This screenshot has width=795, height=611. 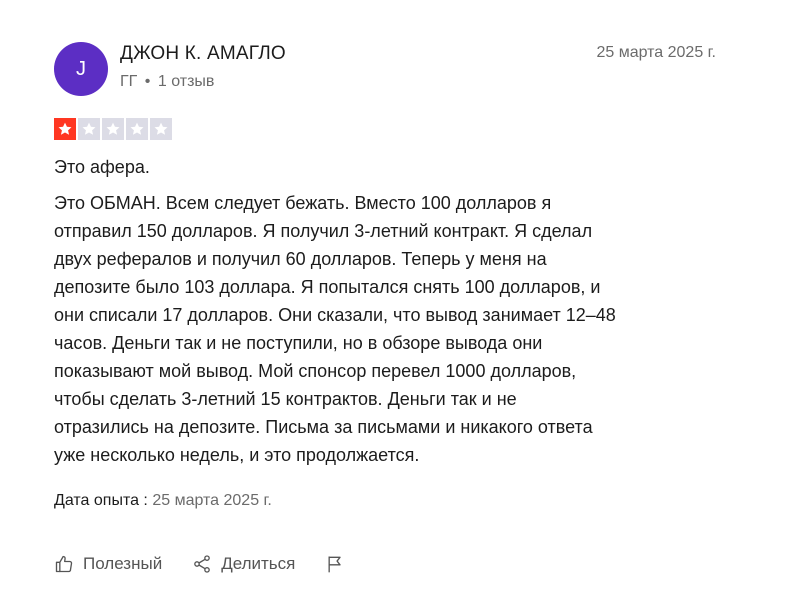 I want to click on share-icon, so click(x=202, y=564).